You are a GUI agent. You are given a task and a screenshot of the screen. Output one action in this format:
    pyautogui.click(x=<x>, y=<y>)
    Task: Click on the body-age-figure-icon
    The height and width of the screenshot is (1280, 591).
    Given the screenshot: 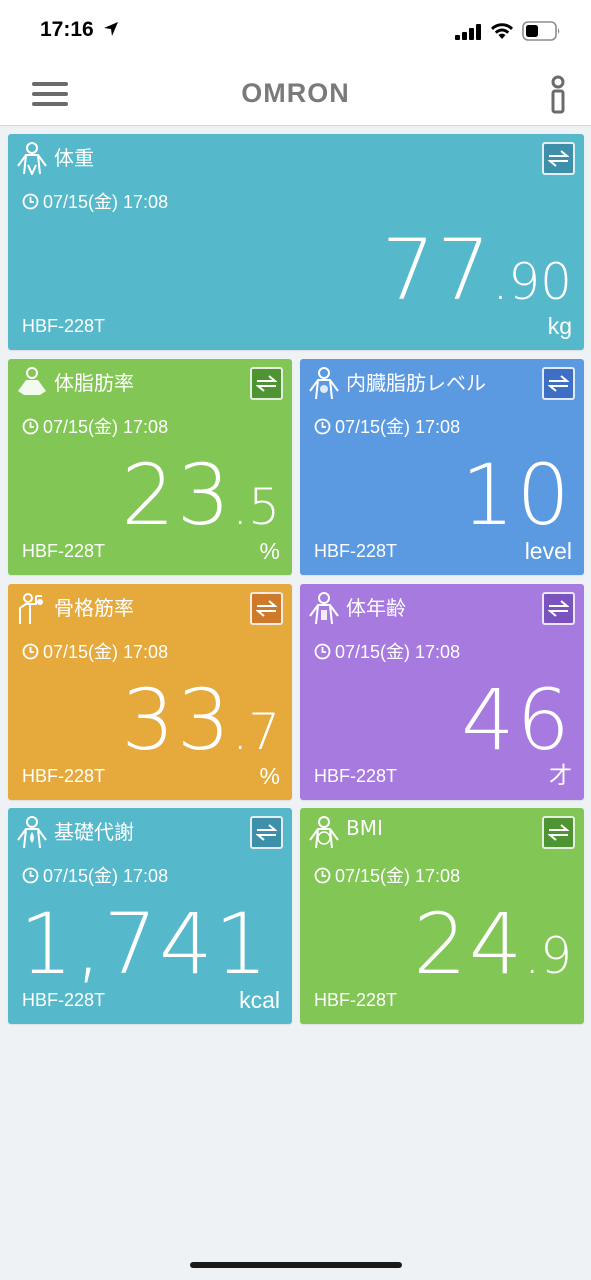 What is the action you would take?
    pyautogui.click(x=324, y=608)
    